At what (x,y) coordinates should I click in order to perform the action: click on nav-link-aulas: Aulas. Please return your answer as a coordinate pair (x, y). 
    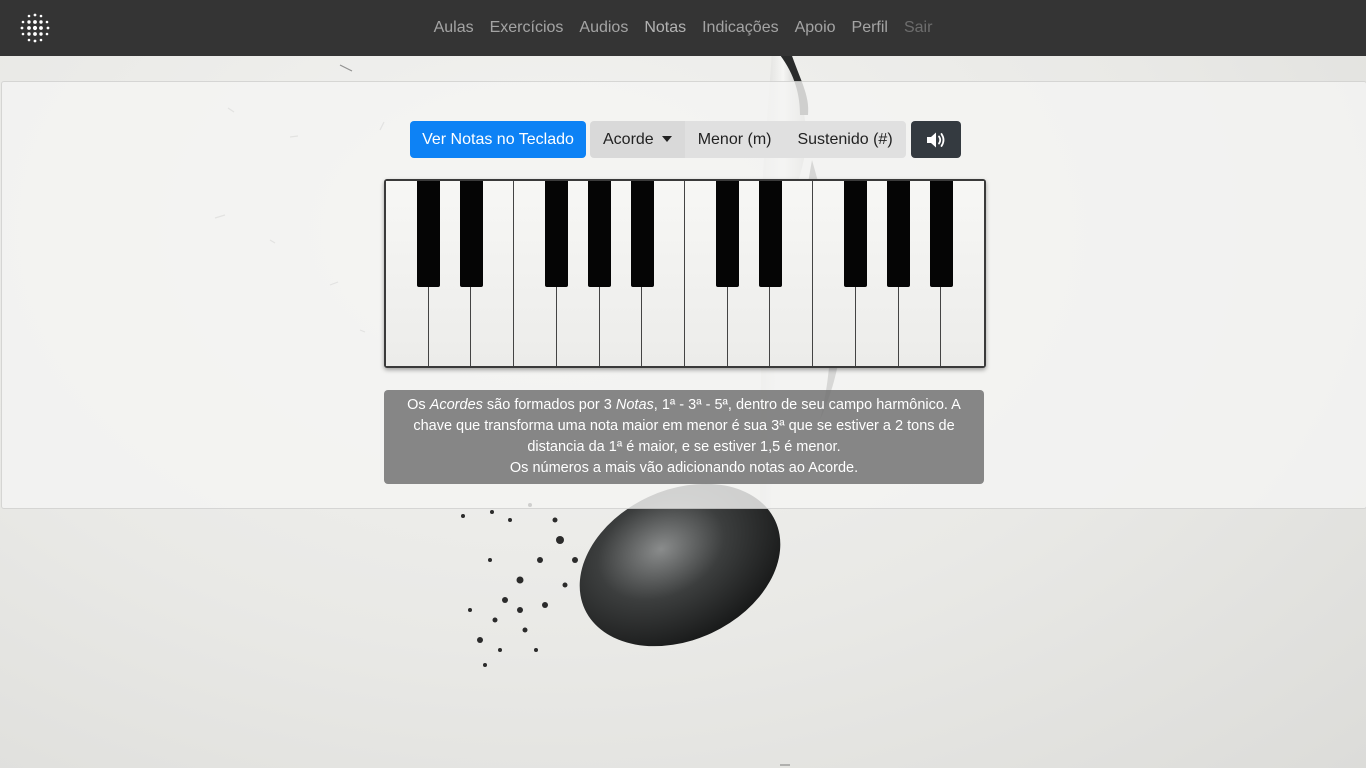
    Looking at the image, I should click on (454, 28).